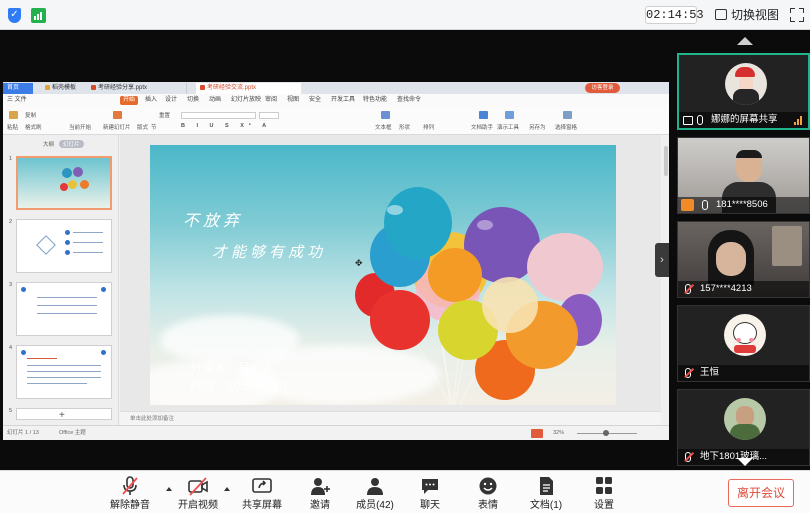 The image size is (810, 513). What do you see at coordinates (537, 433) in the screenshot?
I see `play-slideshow-icon` at bounding box center [537, 433].